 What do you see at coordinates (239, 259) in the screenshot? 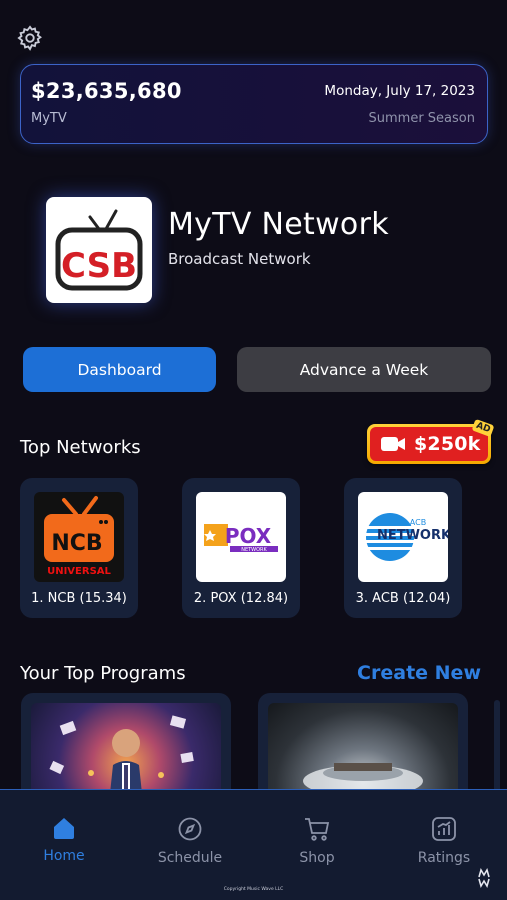
I see `network-type: Broadcast Network` at bounding box center [239, 259].